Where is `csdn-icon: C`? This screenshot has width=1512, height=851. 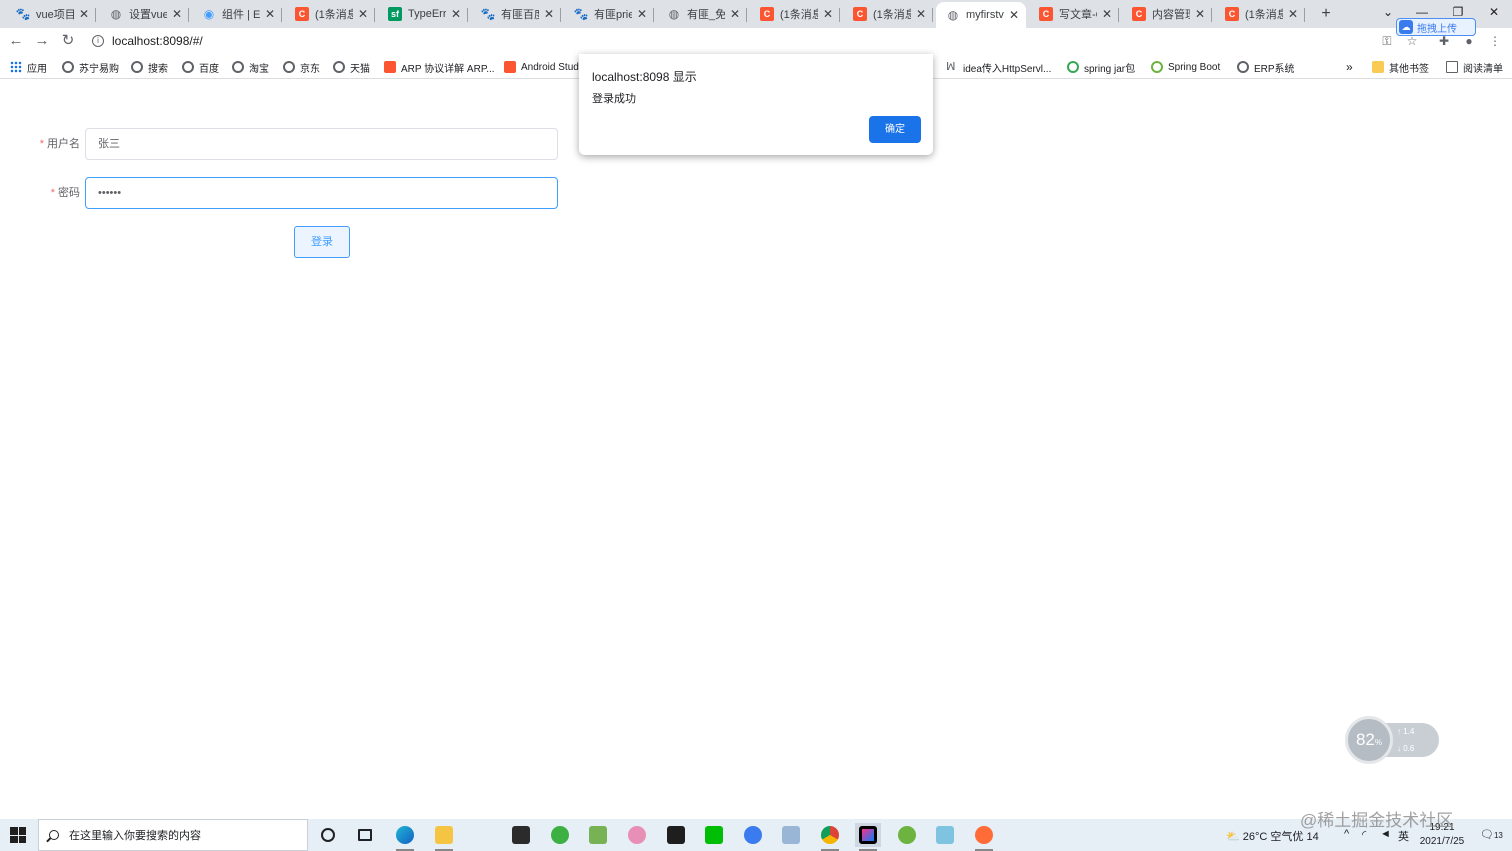
csdn-icon: C is located at coordinates (302, 14).